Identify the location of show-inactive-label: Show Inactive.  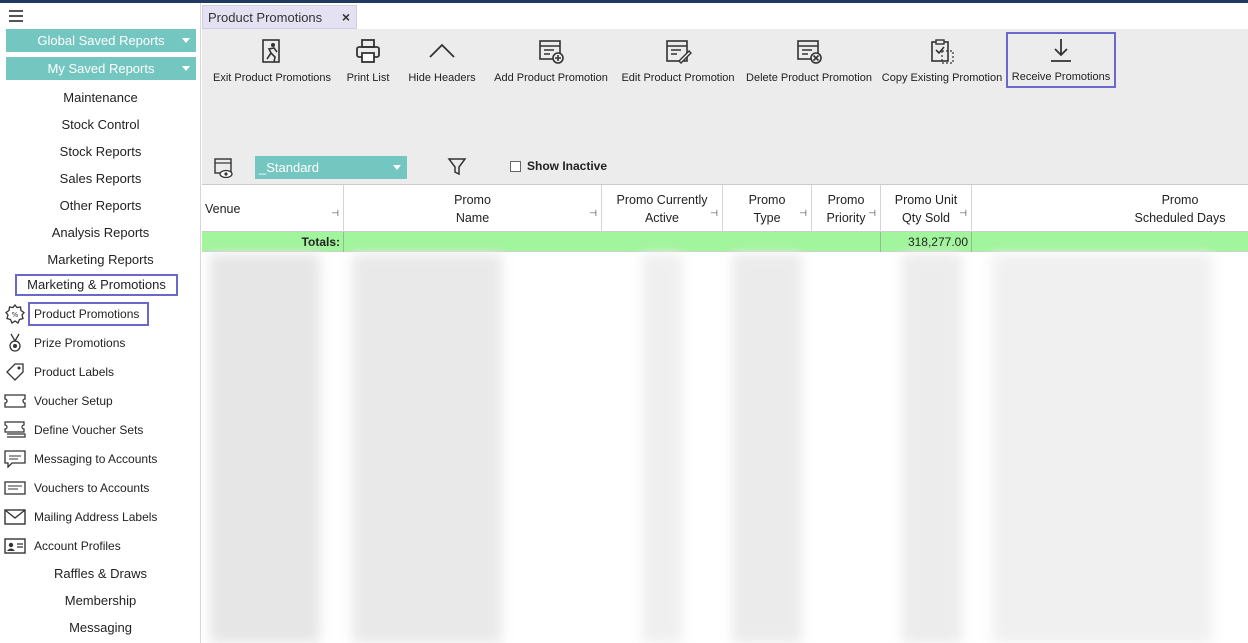
(567, 166).